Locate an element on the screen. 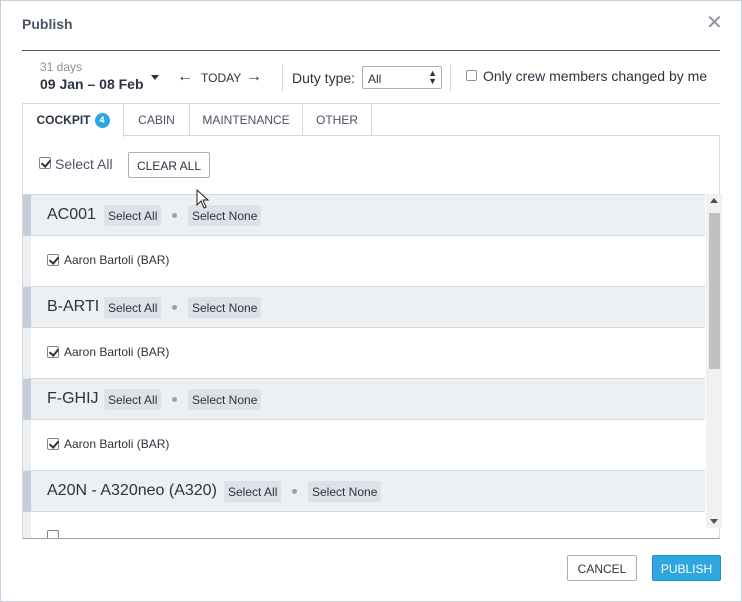 This screenshot has width=742, height=602. scroll-down-icon is located at coordinates (714, 521).